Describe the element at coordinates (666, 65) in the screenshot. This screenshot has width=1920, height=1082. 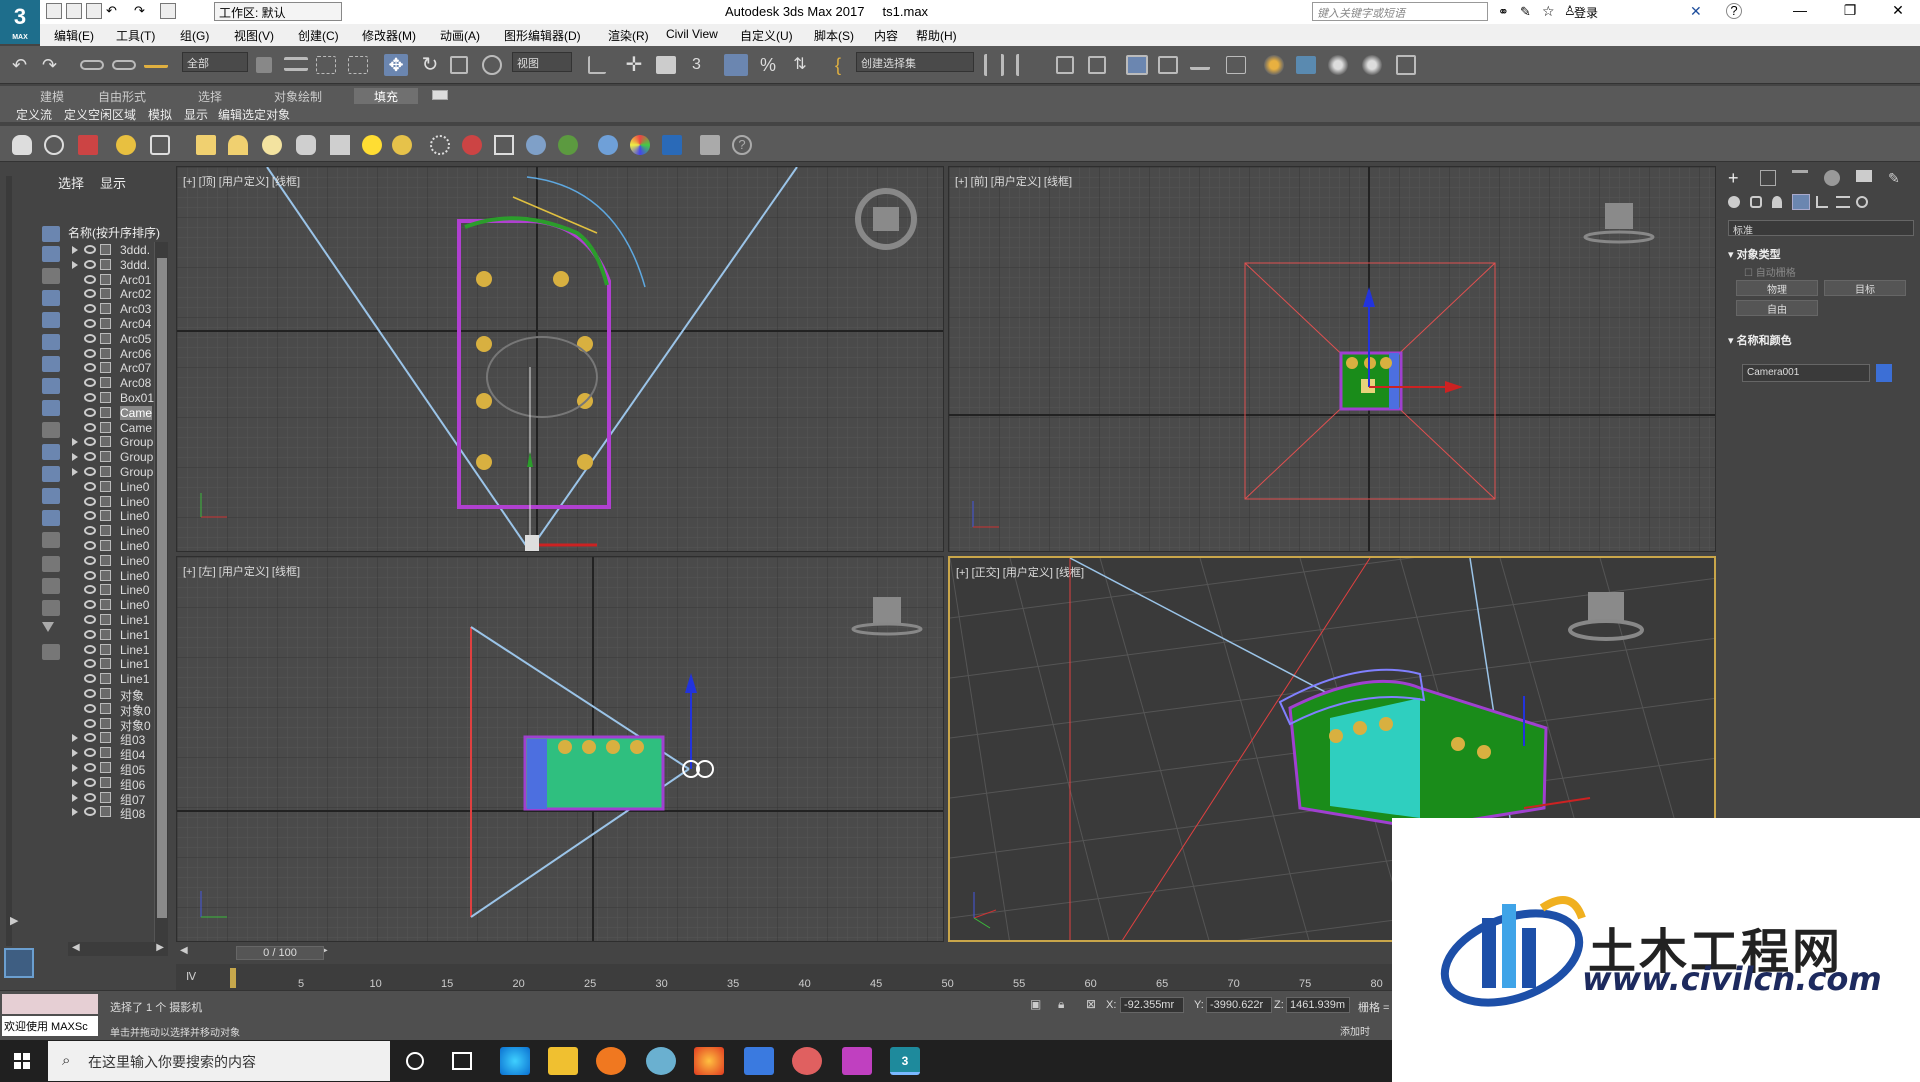
I see `keyboard-shortcut-icon` at that location.